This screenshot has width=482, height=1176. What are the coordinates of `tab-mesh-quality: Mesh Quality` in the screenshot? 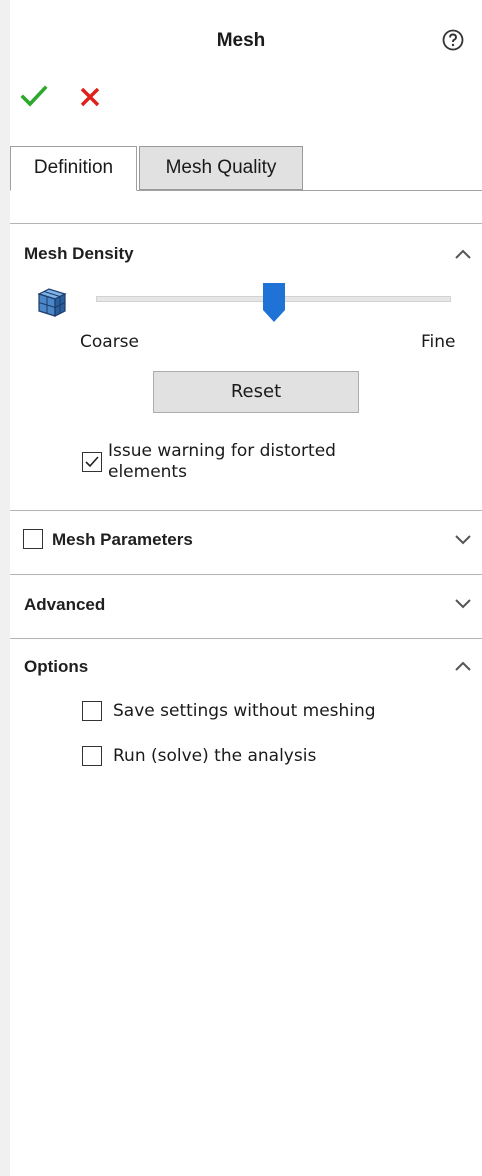 It's located at (221, 168).